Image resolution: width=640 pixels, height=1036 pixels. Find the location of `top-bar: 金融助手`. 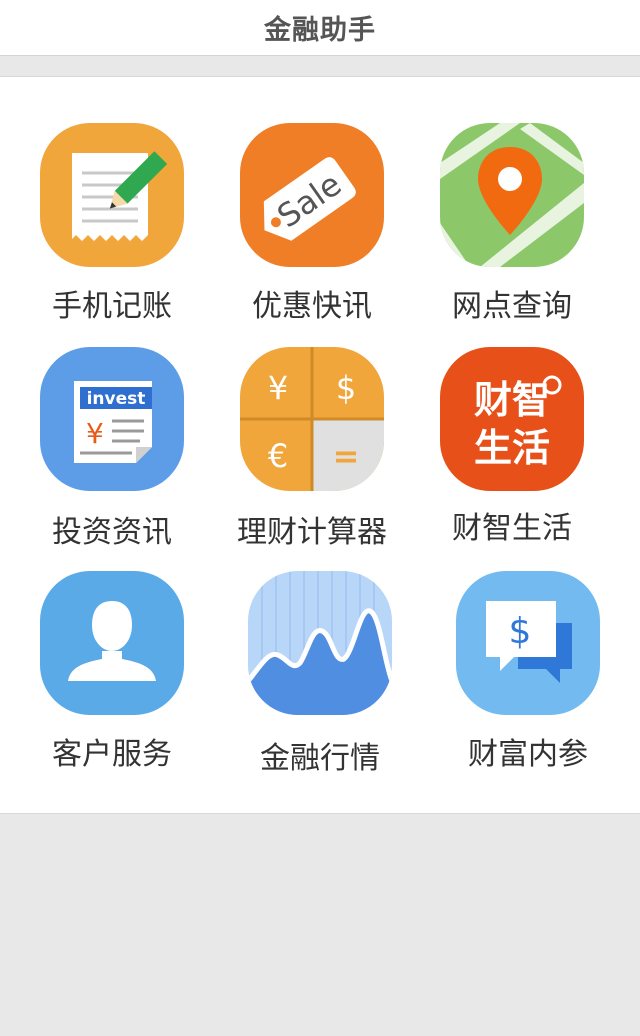

top-bar: 金融助手 is located at coordinates (320, 28).